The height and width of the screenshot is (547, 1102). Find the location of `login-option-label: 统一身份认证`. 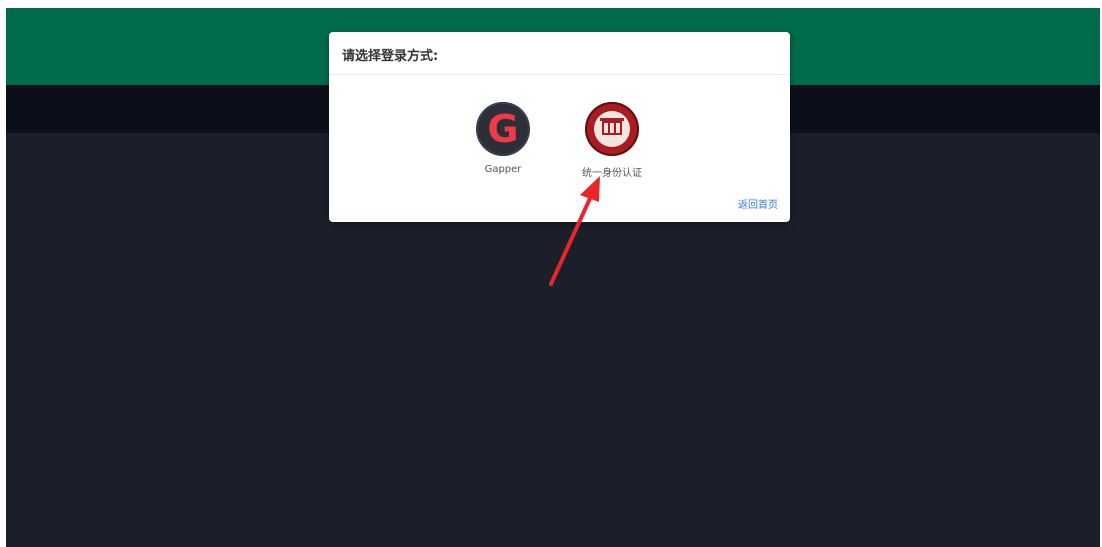

login-option-label: 统一身份认证 is located at coordinates (612, 173).